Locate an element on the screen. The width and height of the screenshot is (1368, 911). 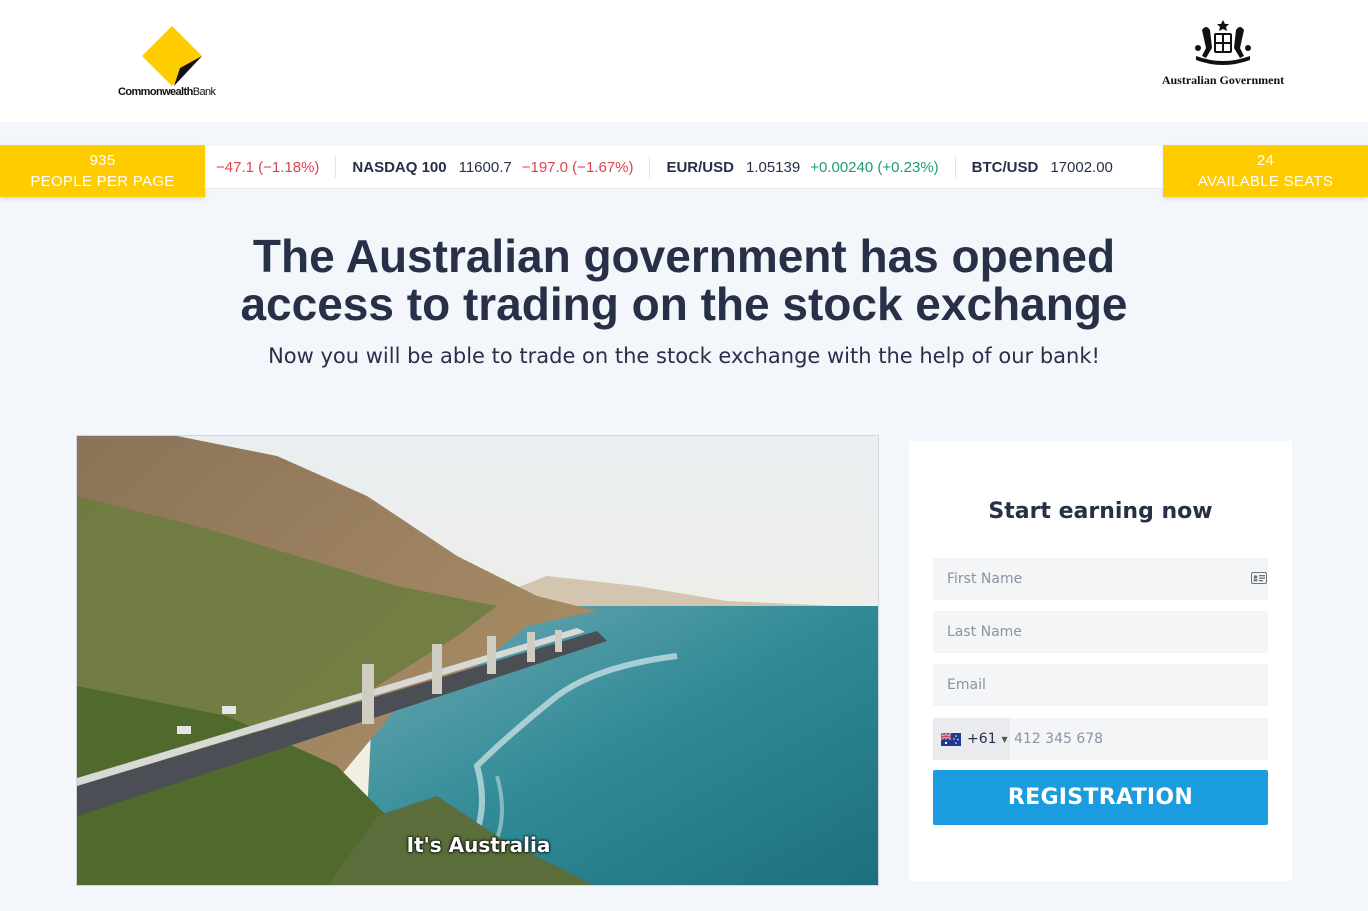
id-card-icon is located at coordinates (1259, 578).